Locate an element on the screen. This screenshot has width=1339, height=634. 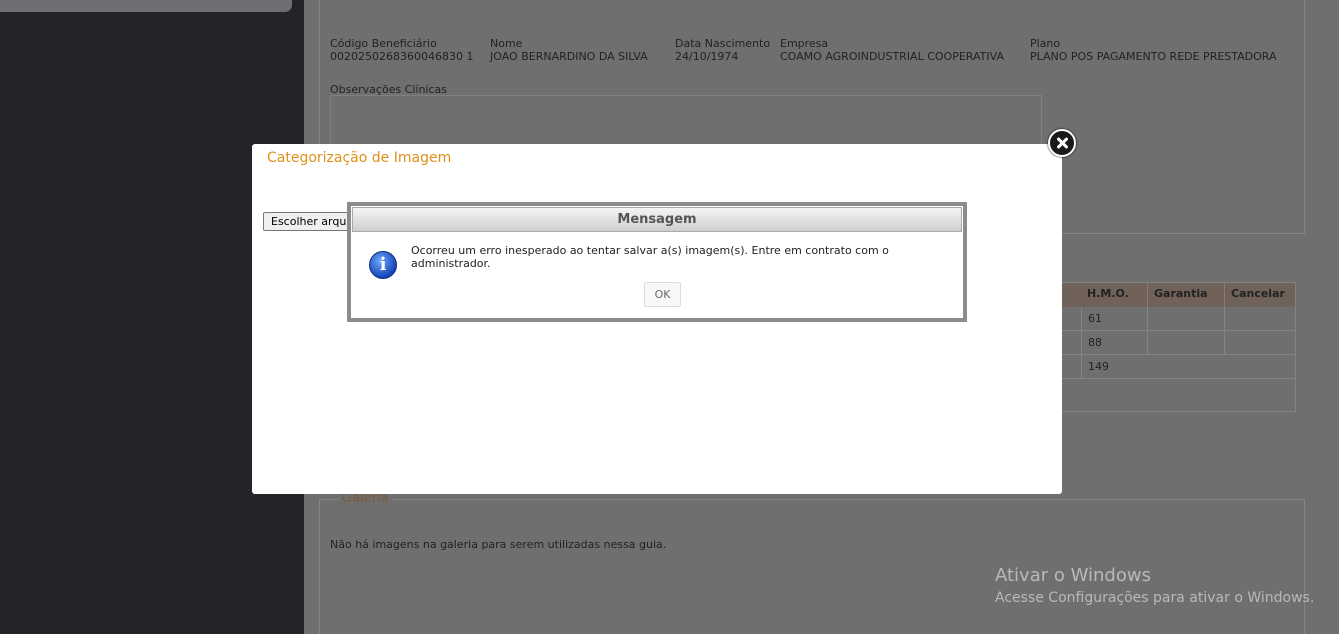
observations-textarea is located at coordinates (686, 120).